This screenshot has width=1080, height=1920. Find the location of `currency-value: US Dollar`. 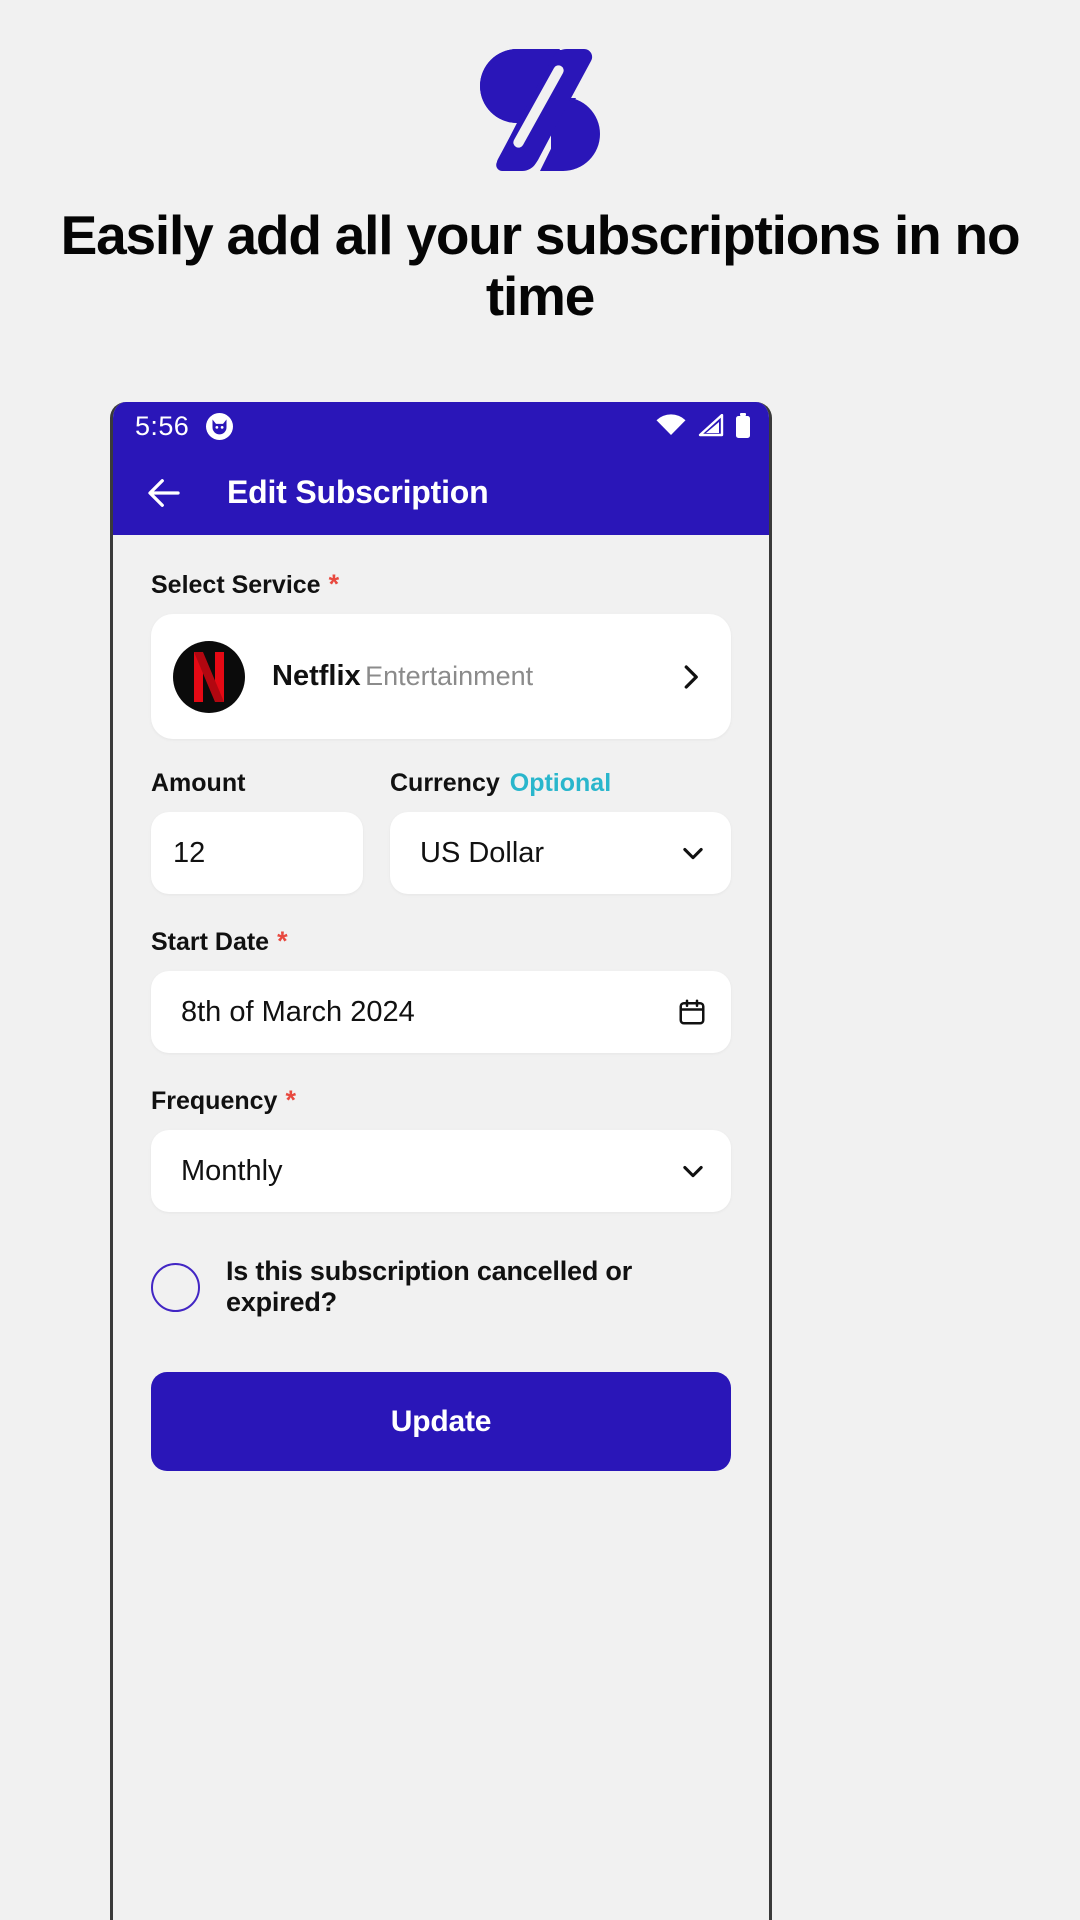

currency-value: US Dollar is located at coordinates (482, 852).